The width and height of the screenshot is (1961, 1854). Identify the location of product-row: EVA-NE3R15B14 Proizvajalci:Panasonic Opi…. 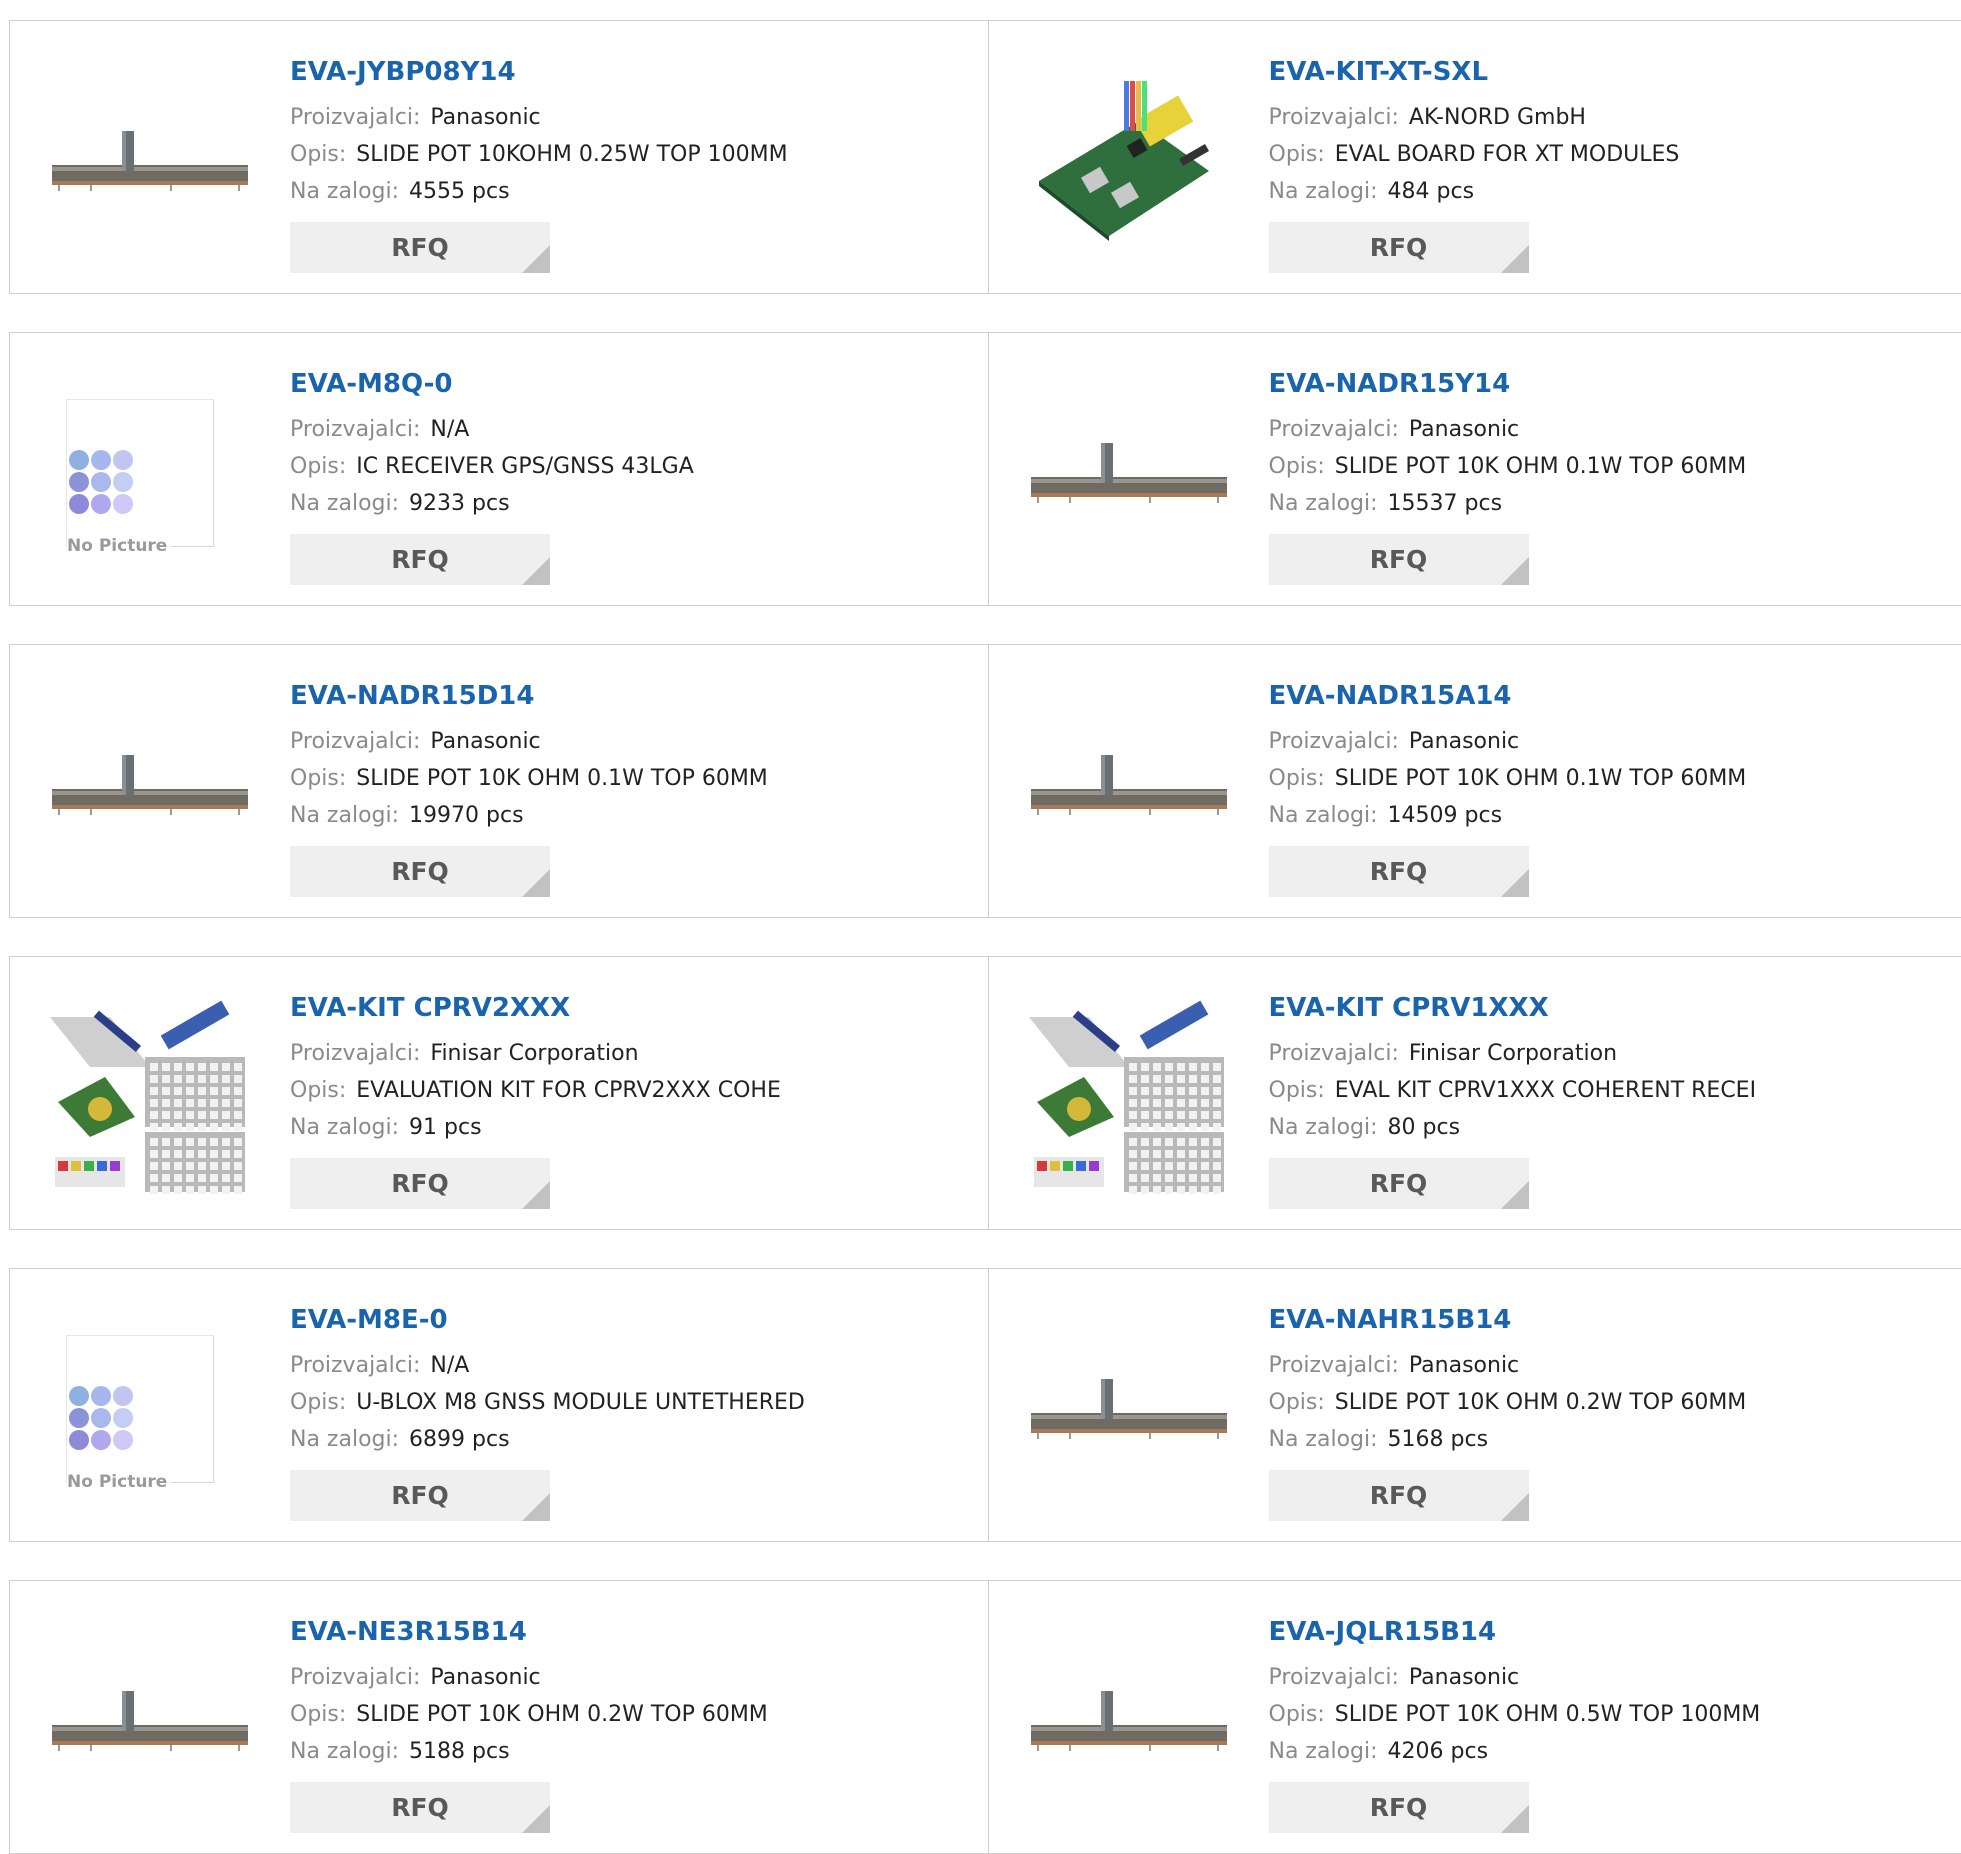
(985, 1717).